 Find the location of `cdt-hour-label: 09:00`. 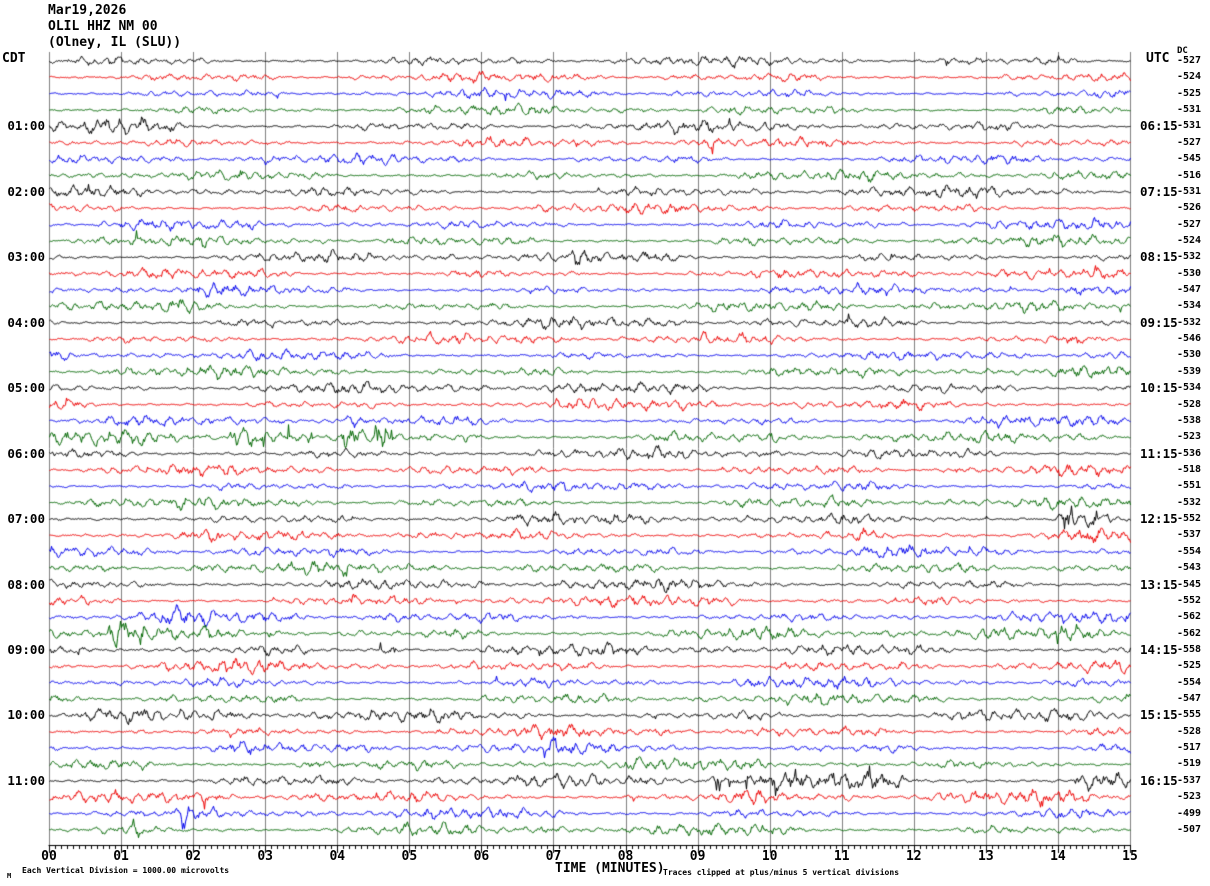

cdt-hour-label: 09:00 is located at coordinates (26, 649).